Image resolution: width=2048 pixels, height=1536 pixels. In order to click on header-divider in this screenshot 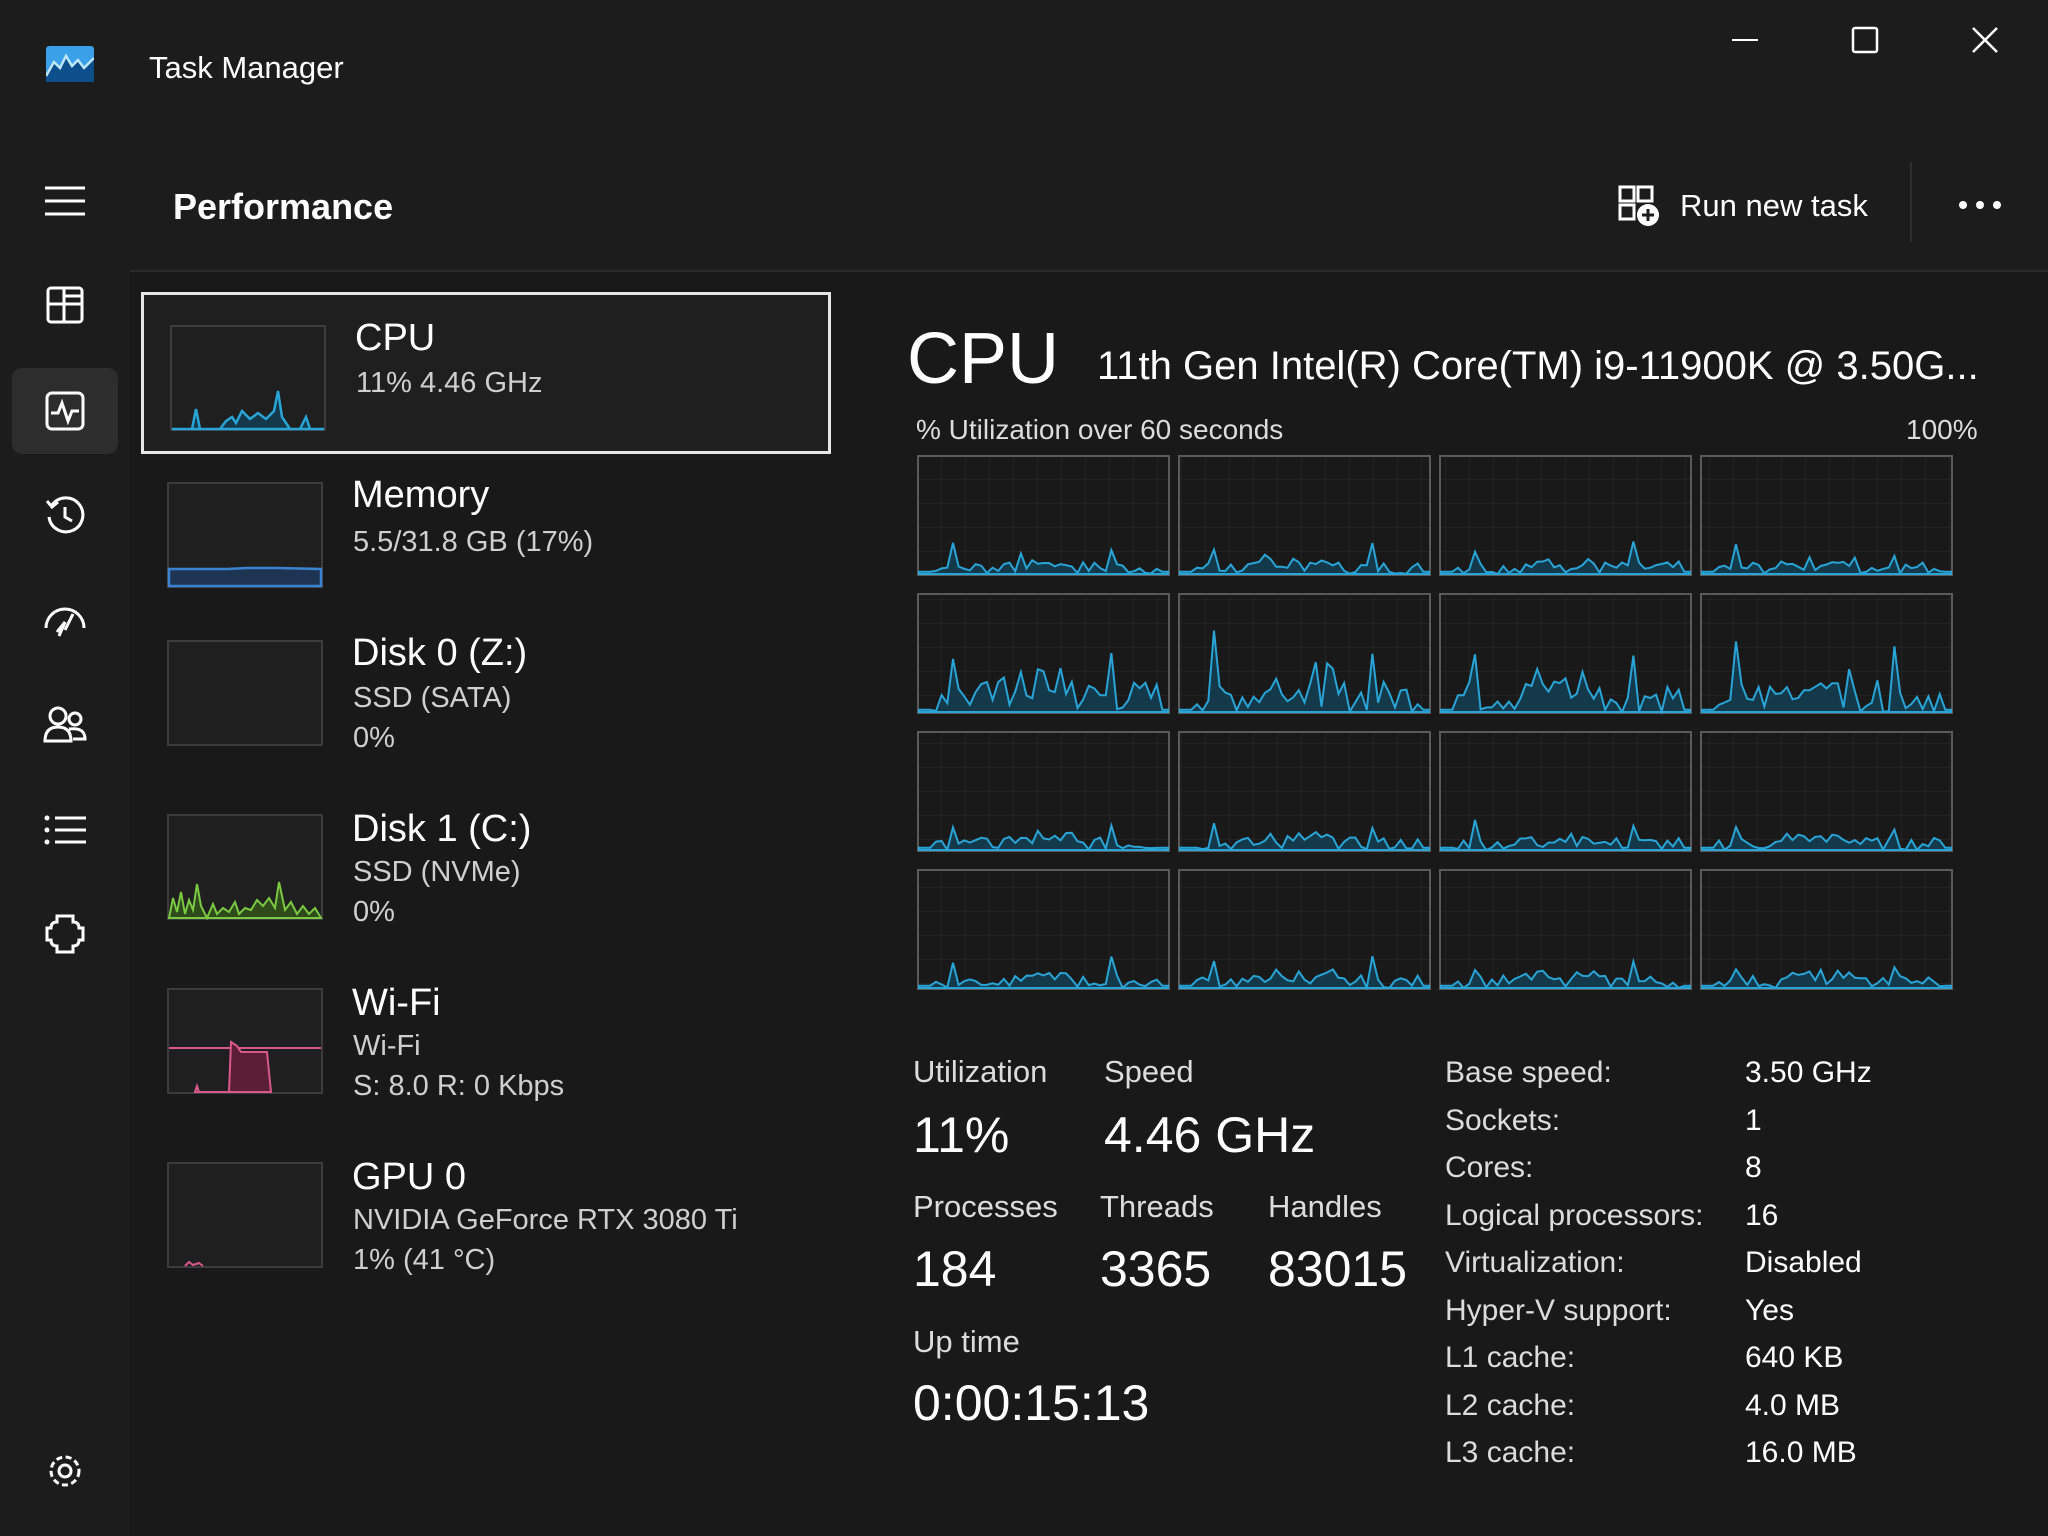, I will do `click(1911, 202)`.